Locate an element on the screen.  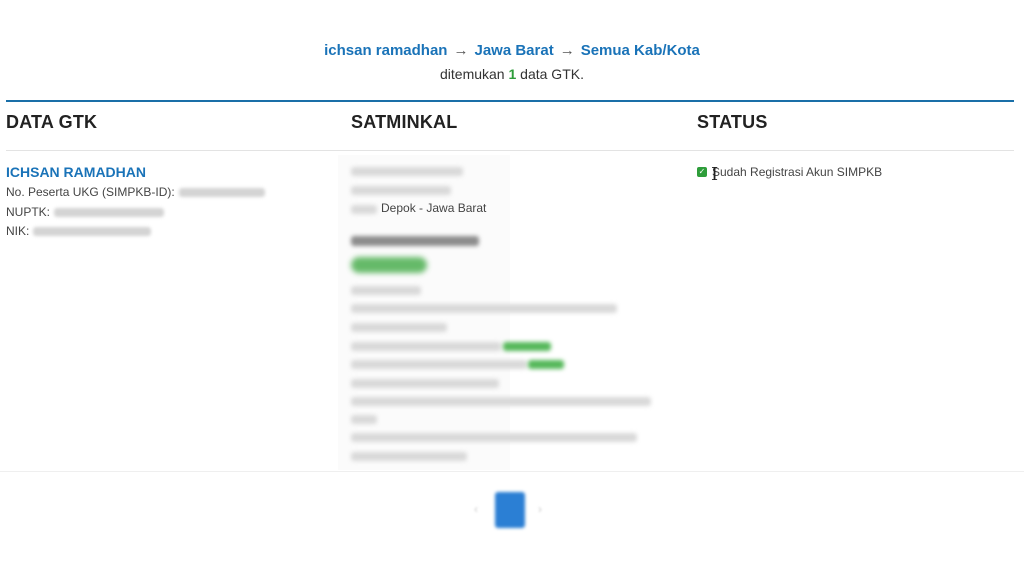
result-count-text: ditemukan 1 data GTK. is located at coordinates (512, 74).